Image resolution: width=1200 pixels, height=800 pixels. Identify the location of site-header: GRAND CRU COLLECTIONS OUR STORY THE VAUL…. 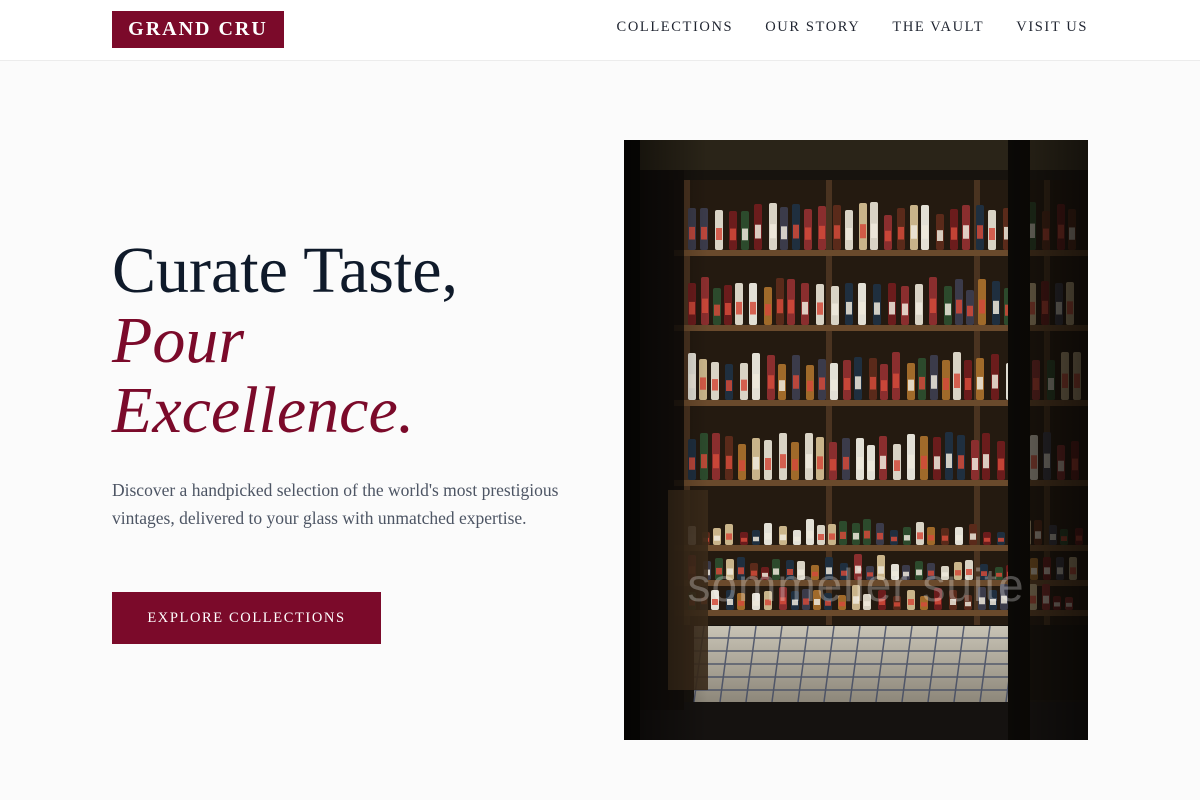
(600, 30).